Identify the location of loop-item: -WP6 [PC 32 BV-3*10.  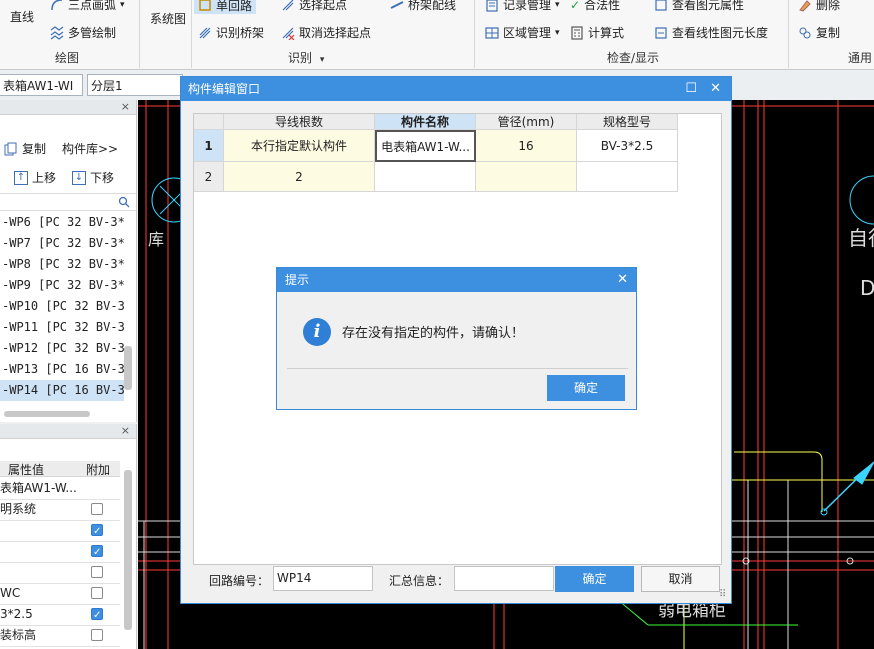
(62, 222).